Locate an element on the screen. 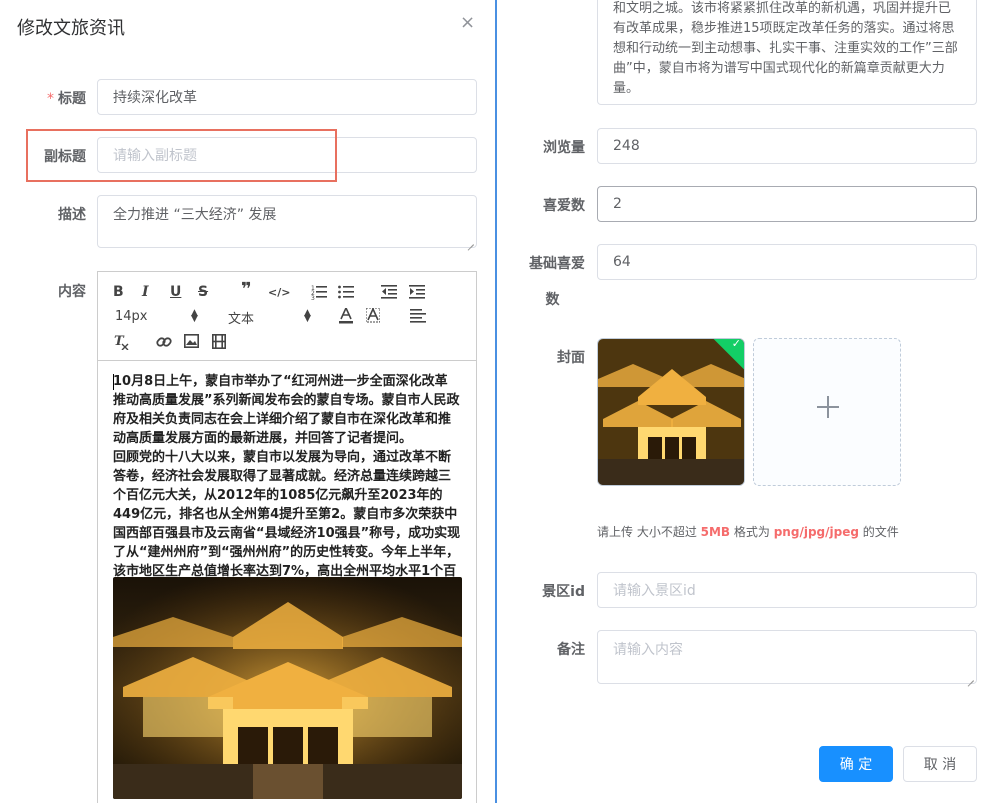 The height and width of the screenshot is (803, 985). scenic-id-input: 请输入景区id is located at coordinates (787, 590).